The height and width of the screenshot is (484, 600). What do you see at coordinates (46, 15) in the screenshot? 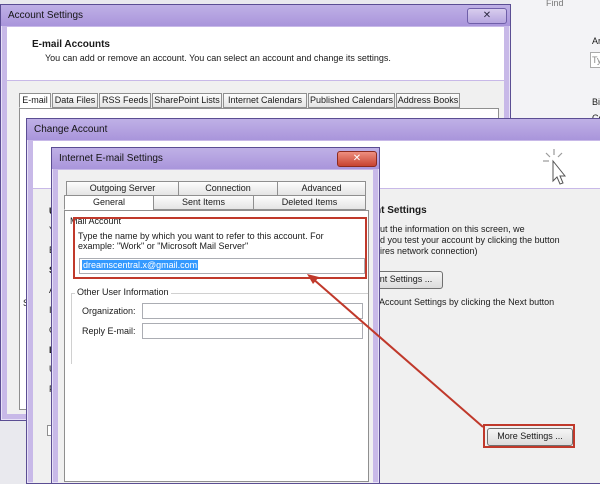
I see `account-settings-title: Account Settings` at bounding box center [46, 15].